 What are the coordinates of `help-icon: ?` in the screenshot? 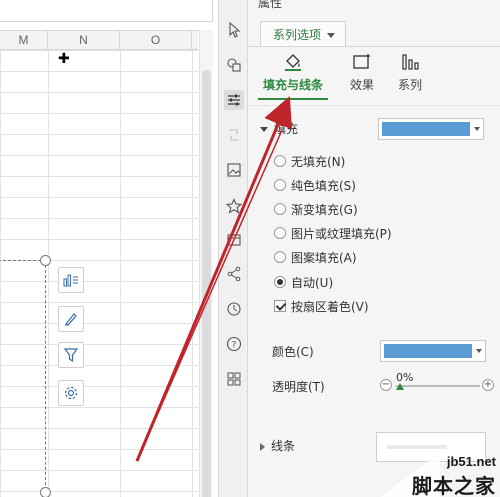 It's located at (234, 344).